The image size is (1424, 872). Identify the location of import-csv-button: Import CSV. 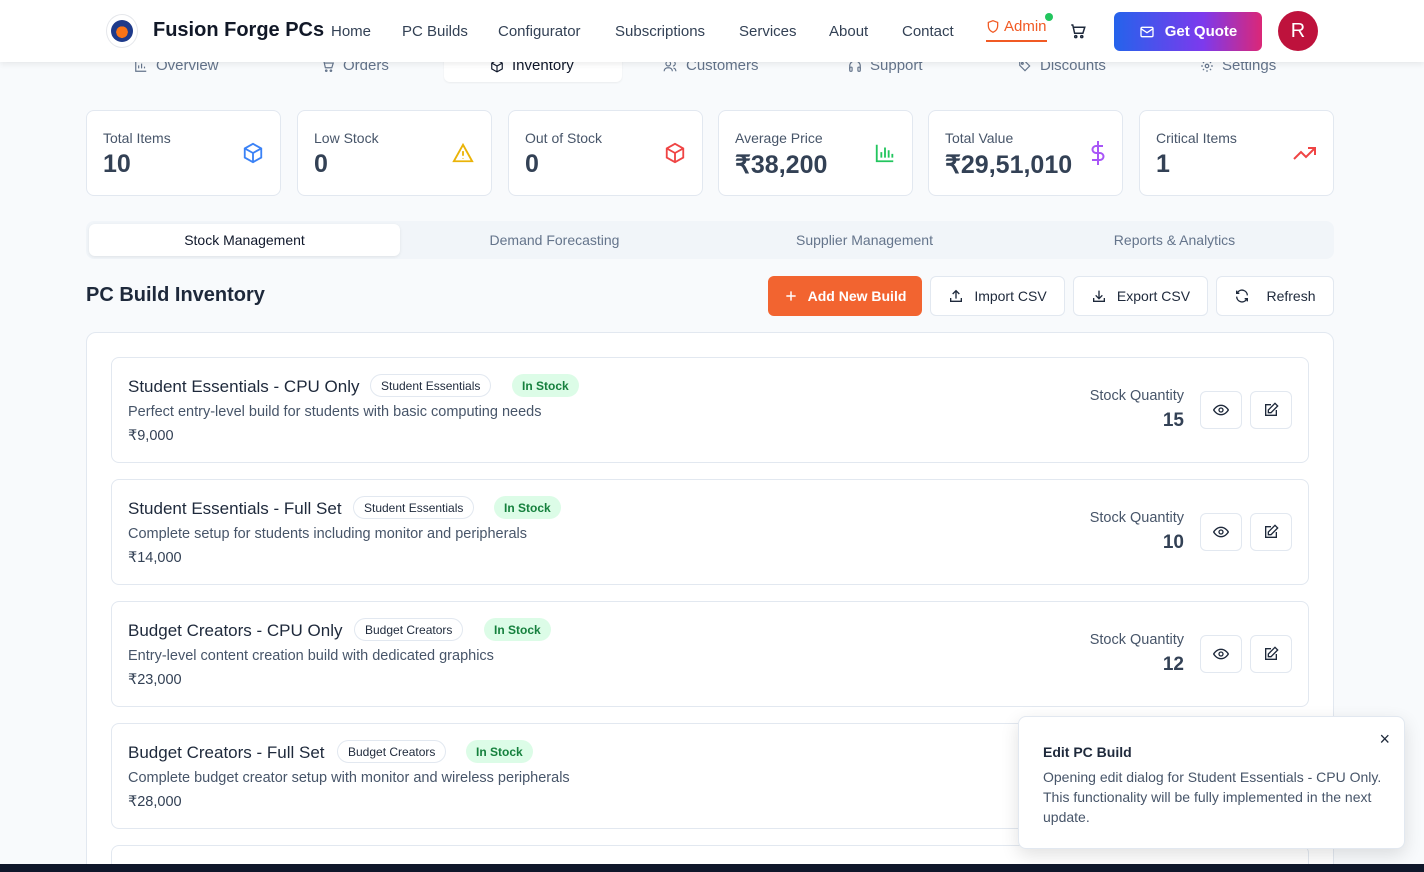
(997, 296).